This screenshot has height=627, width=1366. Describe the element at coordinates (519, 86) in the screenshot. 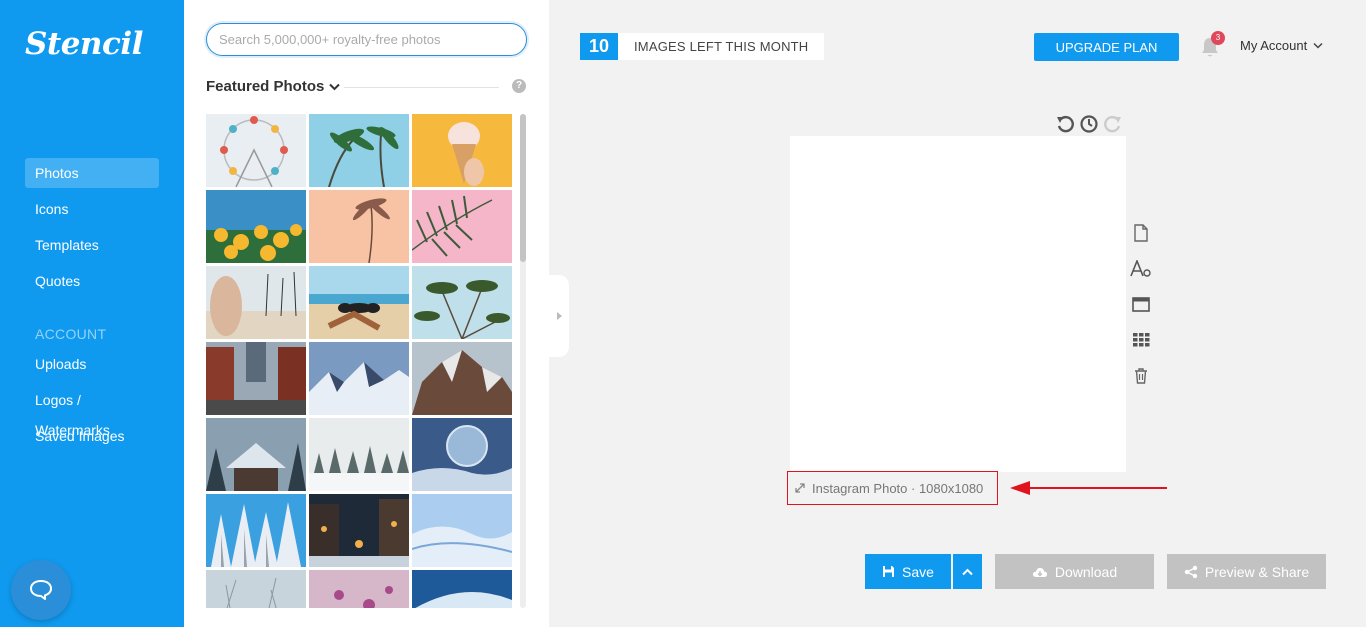

I see `help-icon: ?` at that location.